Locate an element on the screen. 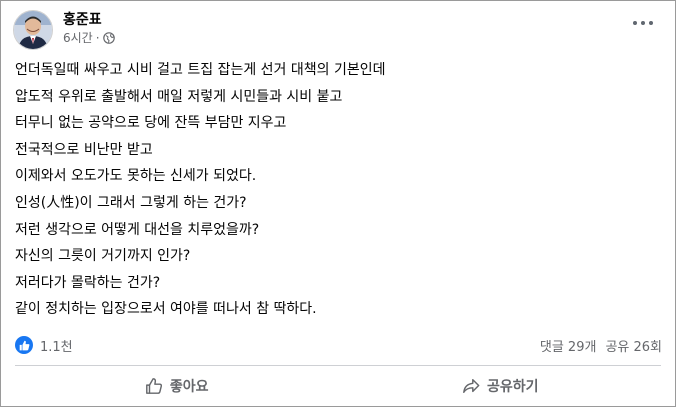 The width and height of the screenshot is (676, 407). post-line: 저러다가 몰락하는 건가? is located at coordinates (88, 282).